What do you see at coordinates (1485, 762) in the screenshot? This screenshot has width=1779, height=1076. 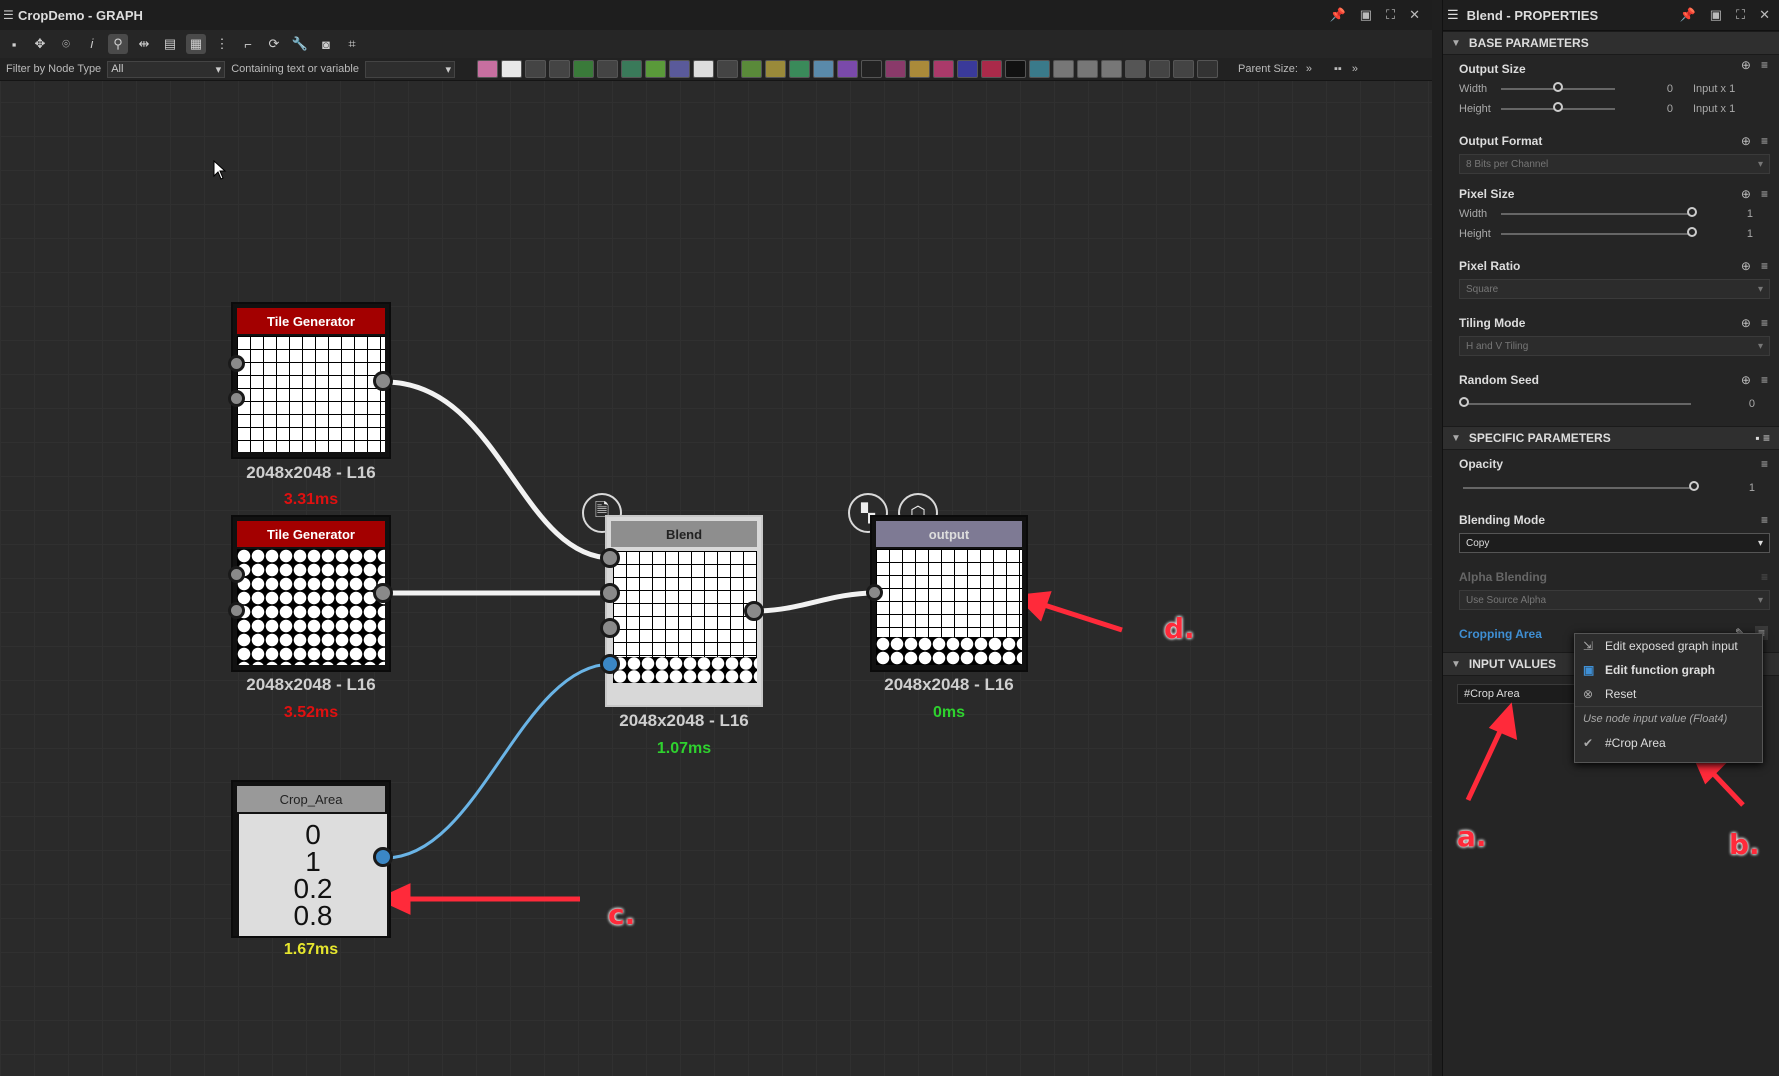 I see `arrow-a-line` at bounding box center [1485, 762].